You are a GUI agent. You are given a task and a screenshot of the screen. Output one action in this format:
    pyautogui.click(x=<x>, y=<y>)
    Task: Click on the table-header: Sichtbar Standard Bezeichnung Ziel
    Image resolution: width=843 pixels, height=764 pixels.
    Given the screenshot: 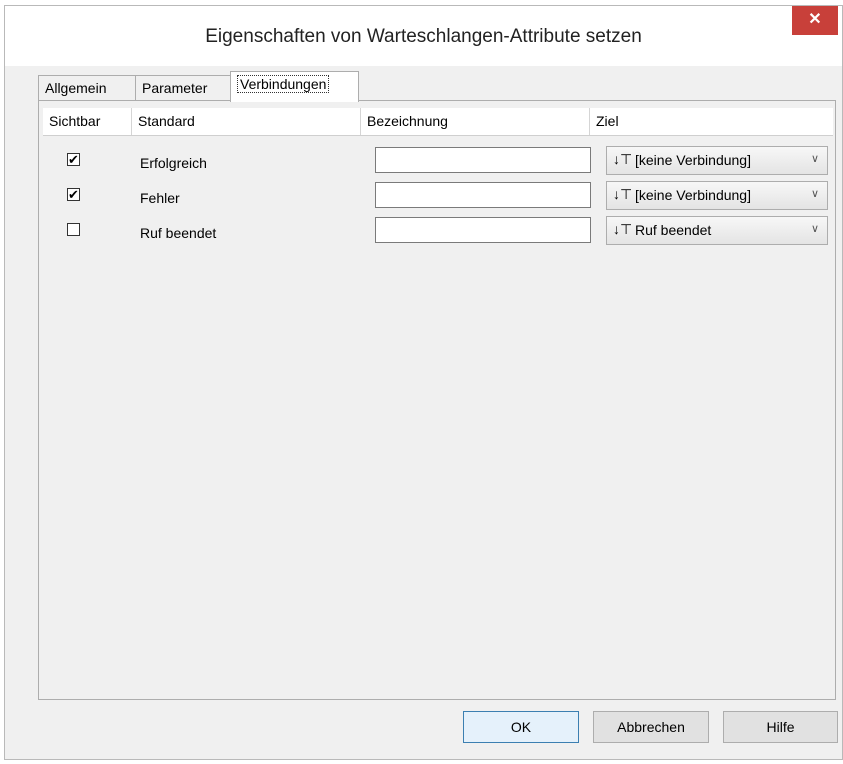 What is the action you would take?
    pyautogui.click(x=438, y=122)
    